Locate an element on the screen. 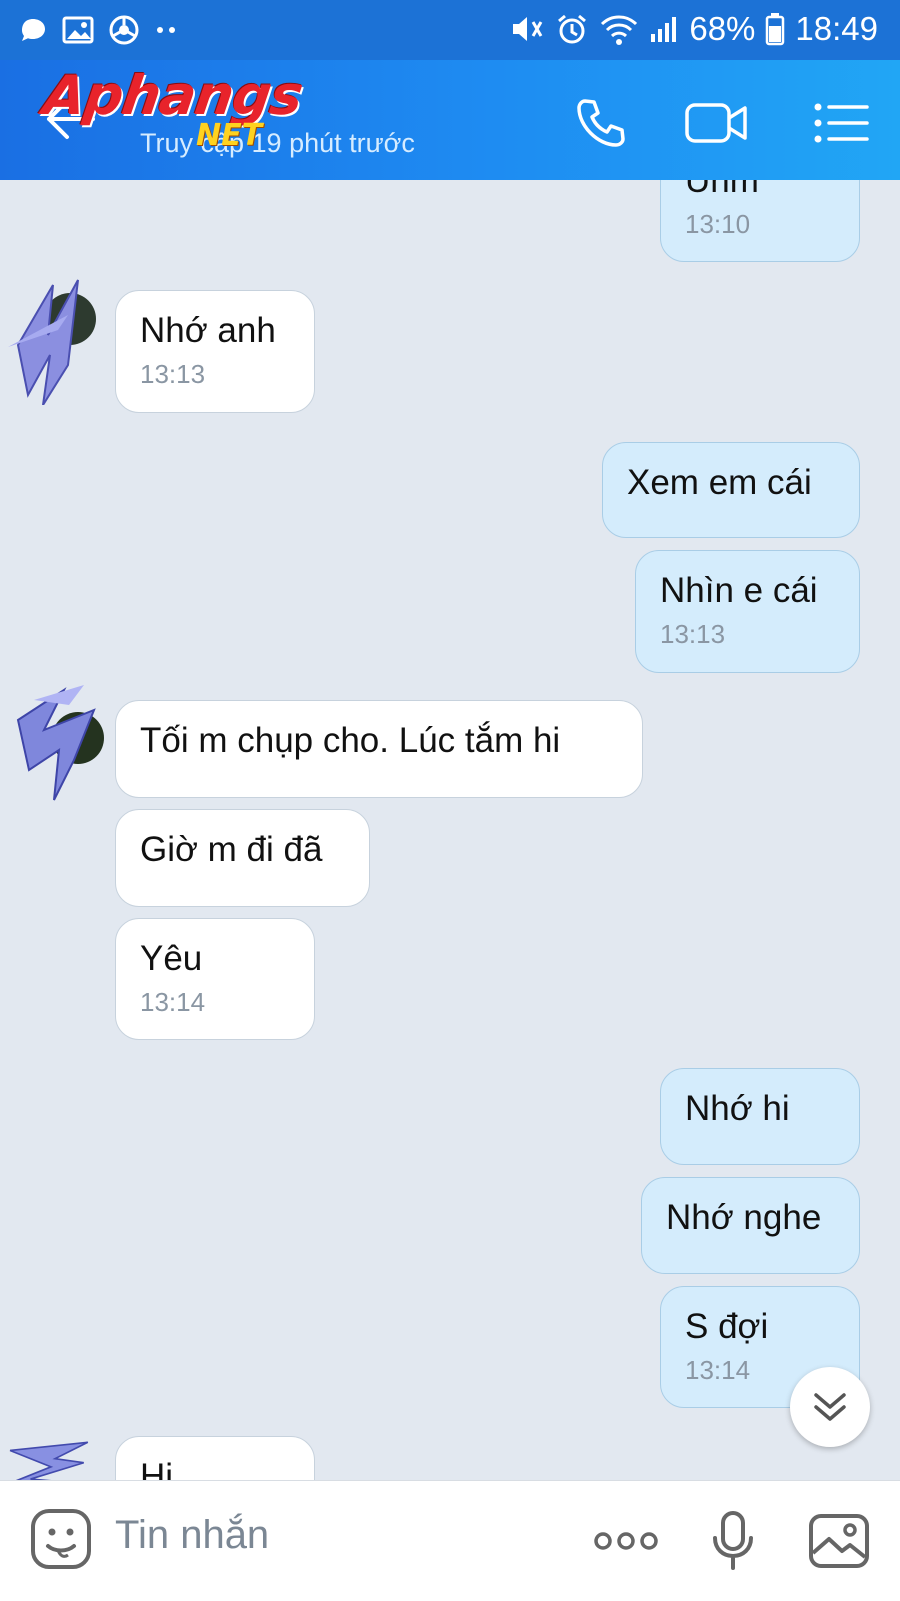 This screenshot has width=900, height=1601. image-icon is located at coordinates (839, 1541).